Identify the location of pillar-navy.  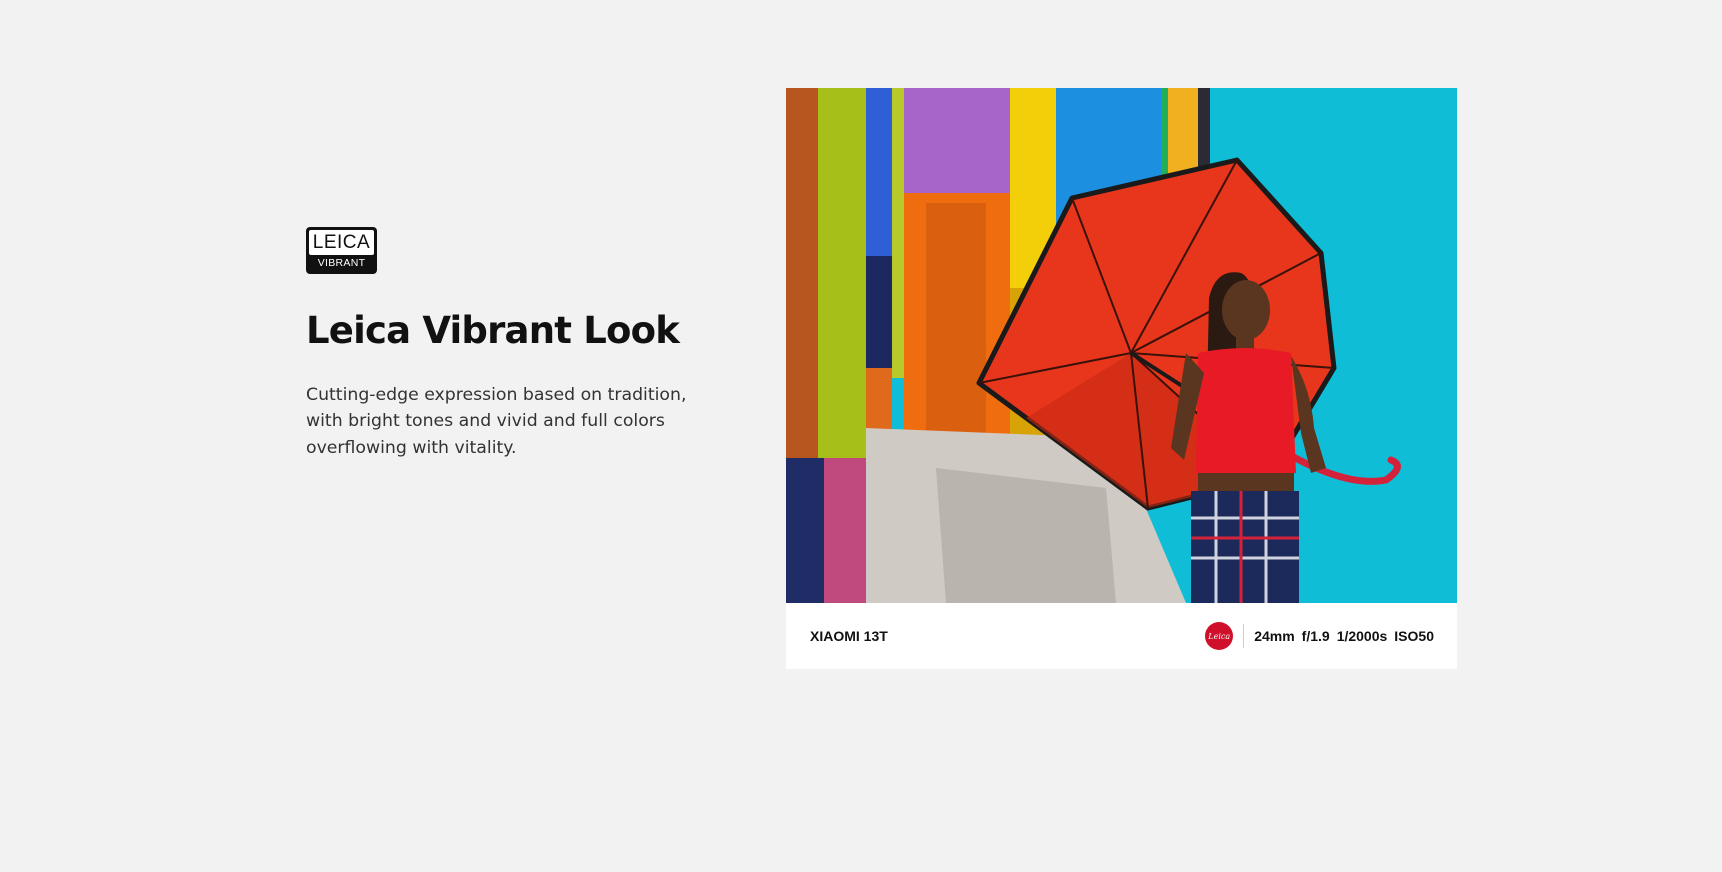
(805, 530).